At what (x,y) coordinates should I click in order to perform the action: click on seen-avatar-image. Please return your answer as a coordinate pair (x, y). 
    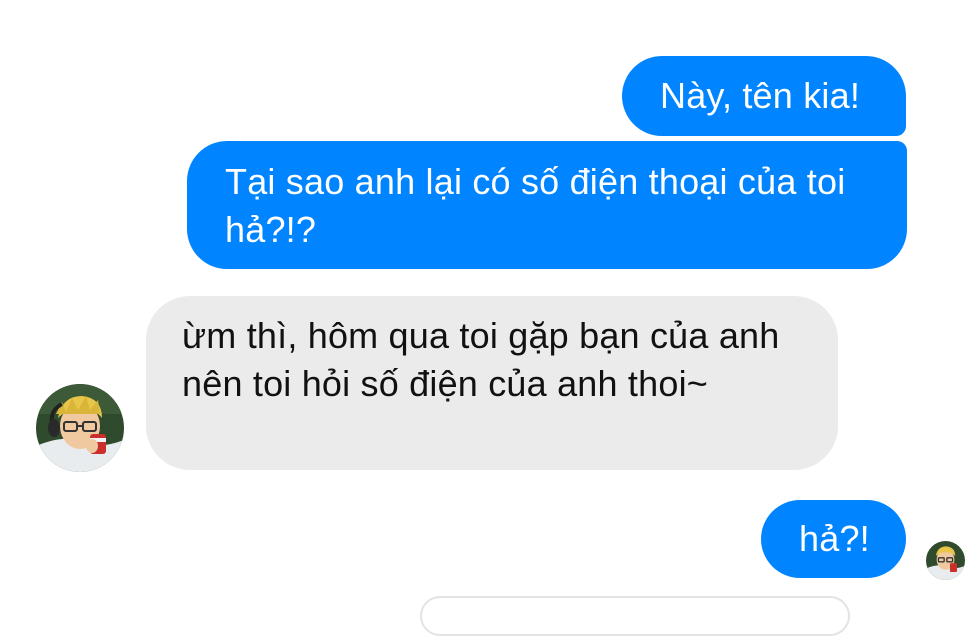
    Looking at the image, I should click on (945, 560).